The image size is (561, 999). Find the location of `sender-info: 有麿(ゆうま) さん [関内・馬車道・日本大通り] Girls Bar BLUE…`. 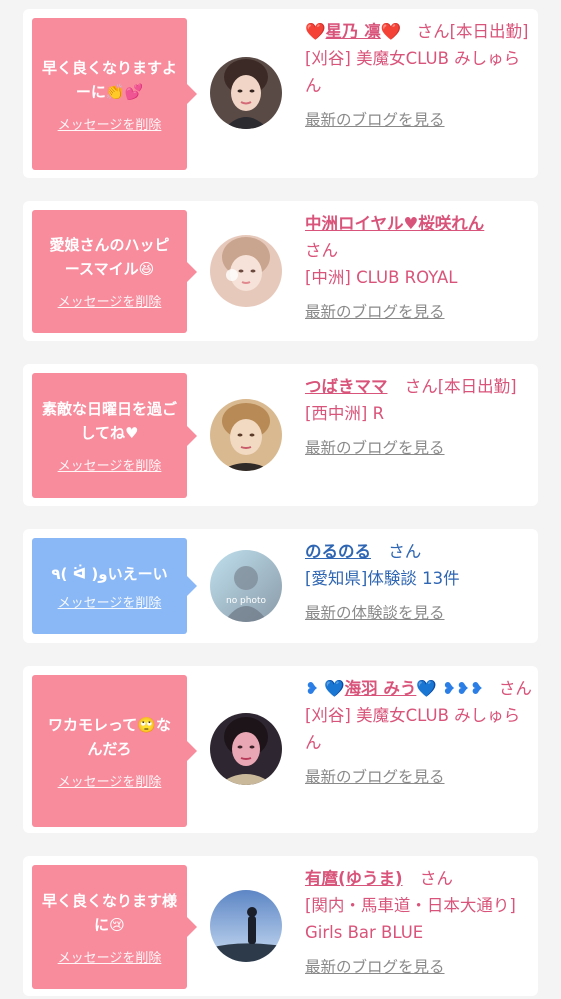

sender-info: 有麿(ゆうま) さん [関内・馬車道・日本大通り] Girls Bar BLUE… is located at coordinates (419, 923).